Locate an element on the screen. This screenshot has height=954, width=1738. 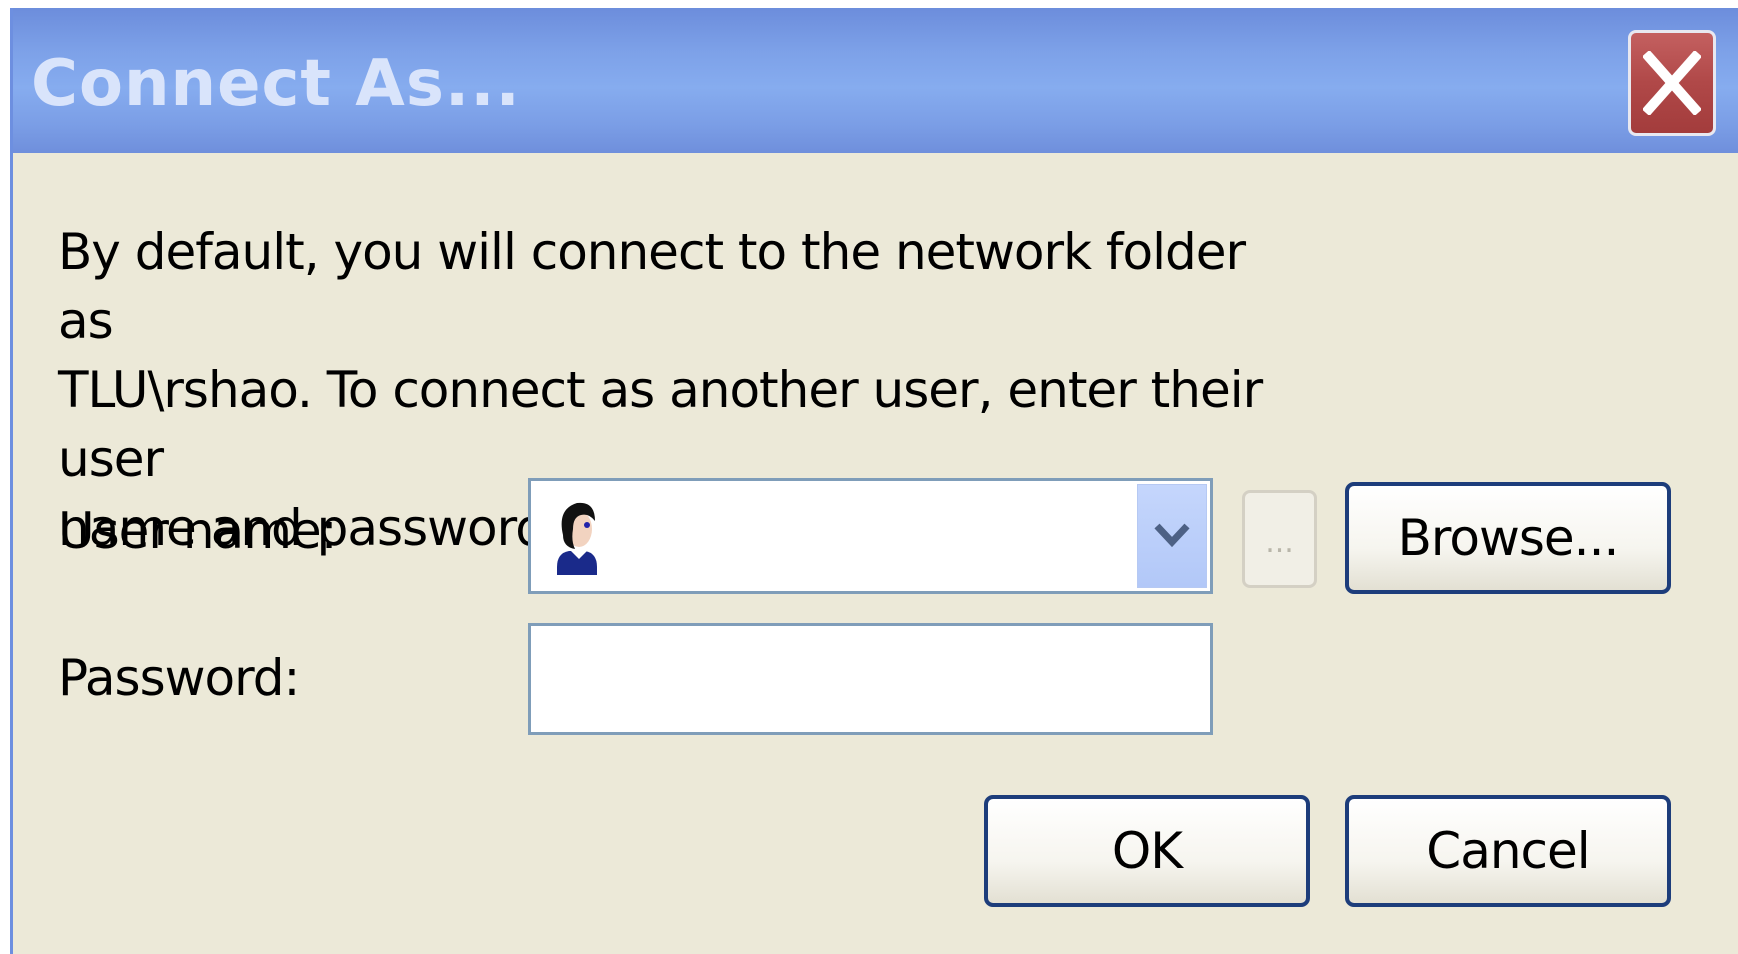
username-combobox is located at coordinates (870, 536).